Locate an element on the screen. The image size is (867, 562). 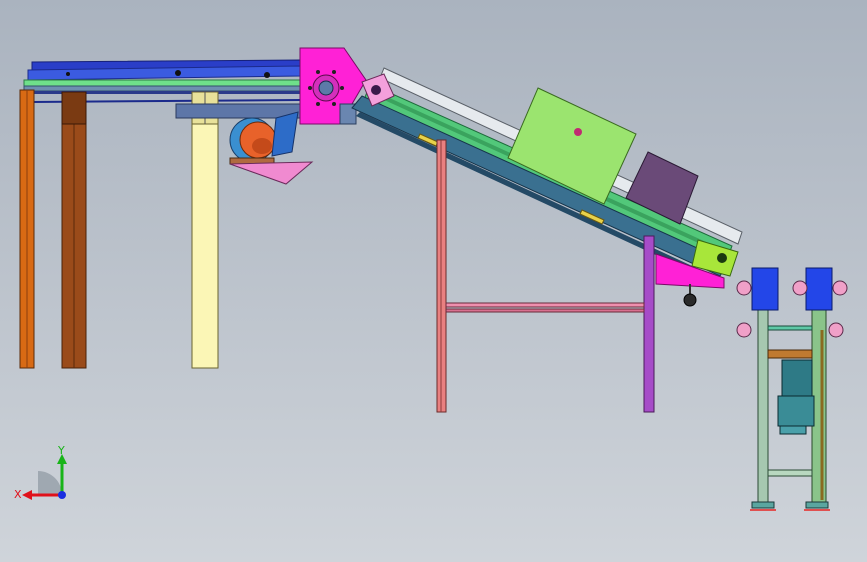
right-blue-bearing-left is located at coordinates (765, 289).